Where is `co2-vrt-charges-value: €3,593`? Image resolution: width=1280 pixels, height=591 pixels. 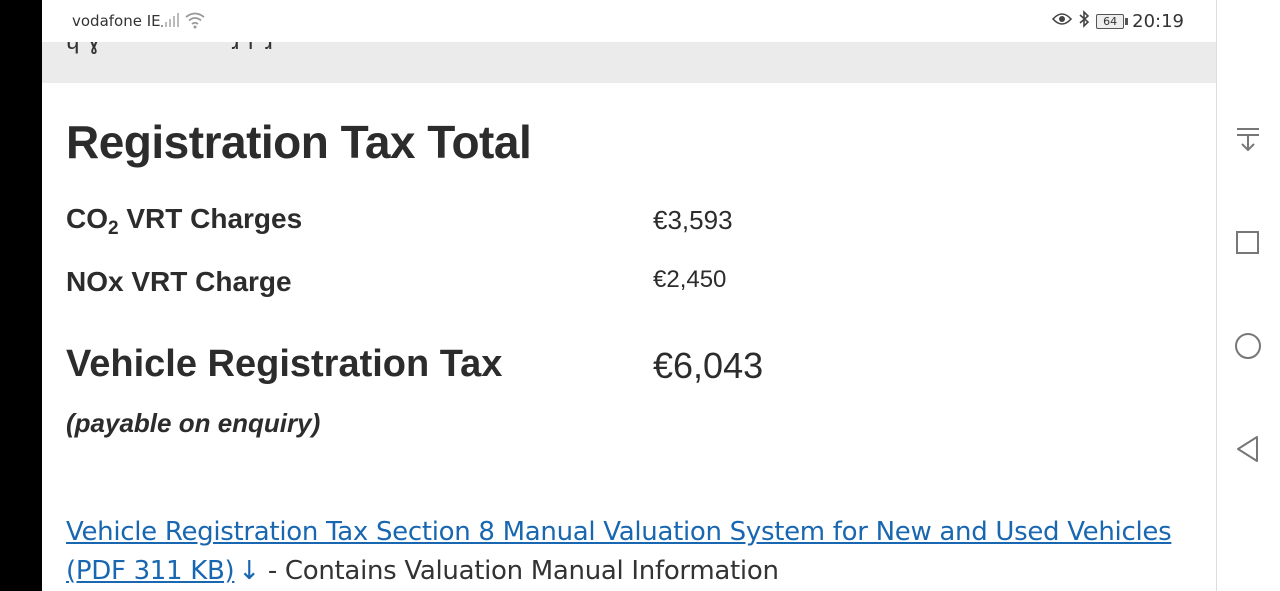
co2-vrt-charges-value: €3,593 is located at coordinates (693, 220).